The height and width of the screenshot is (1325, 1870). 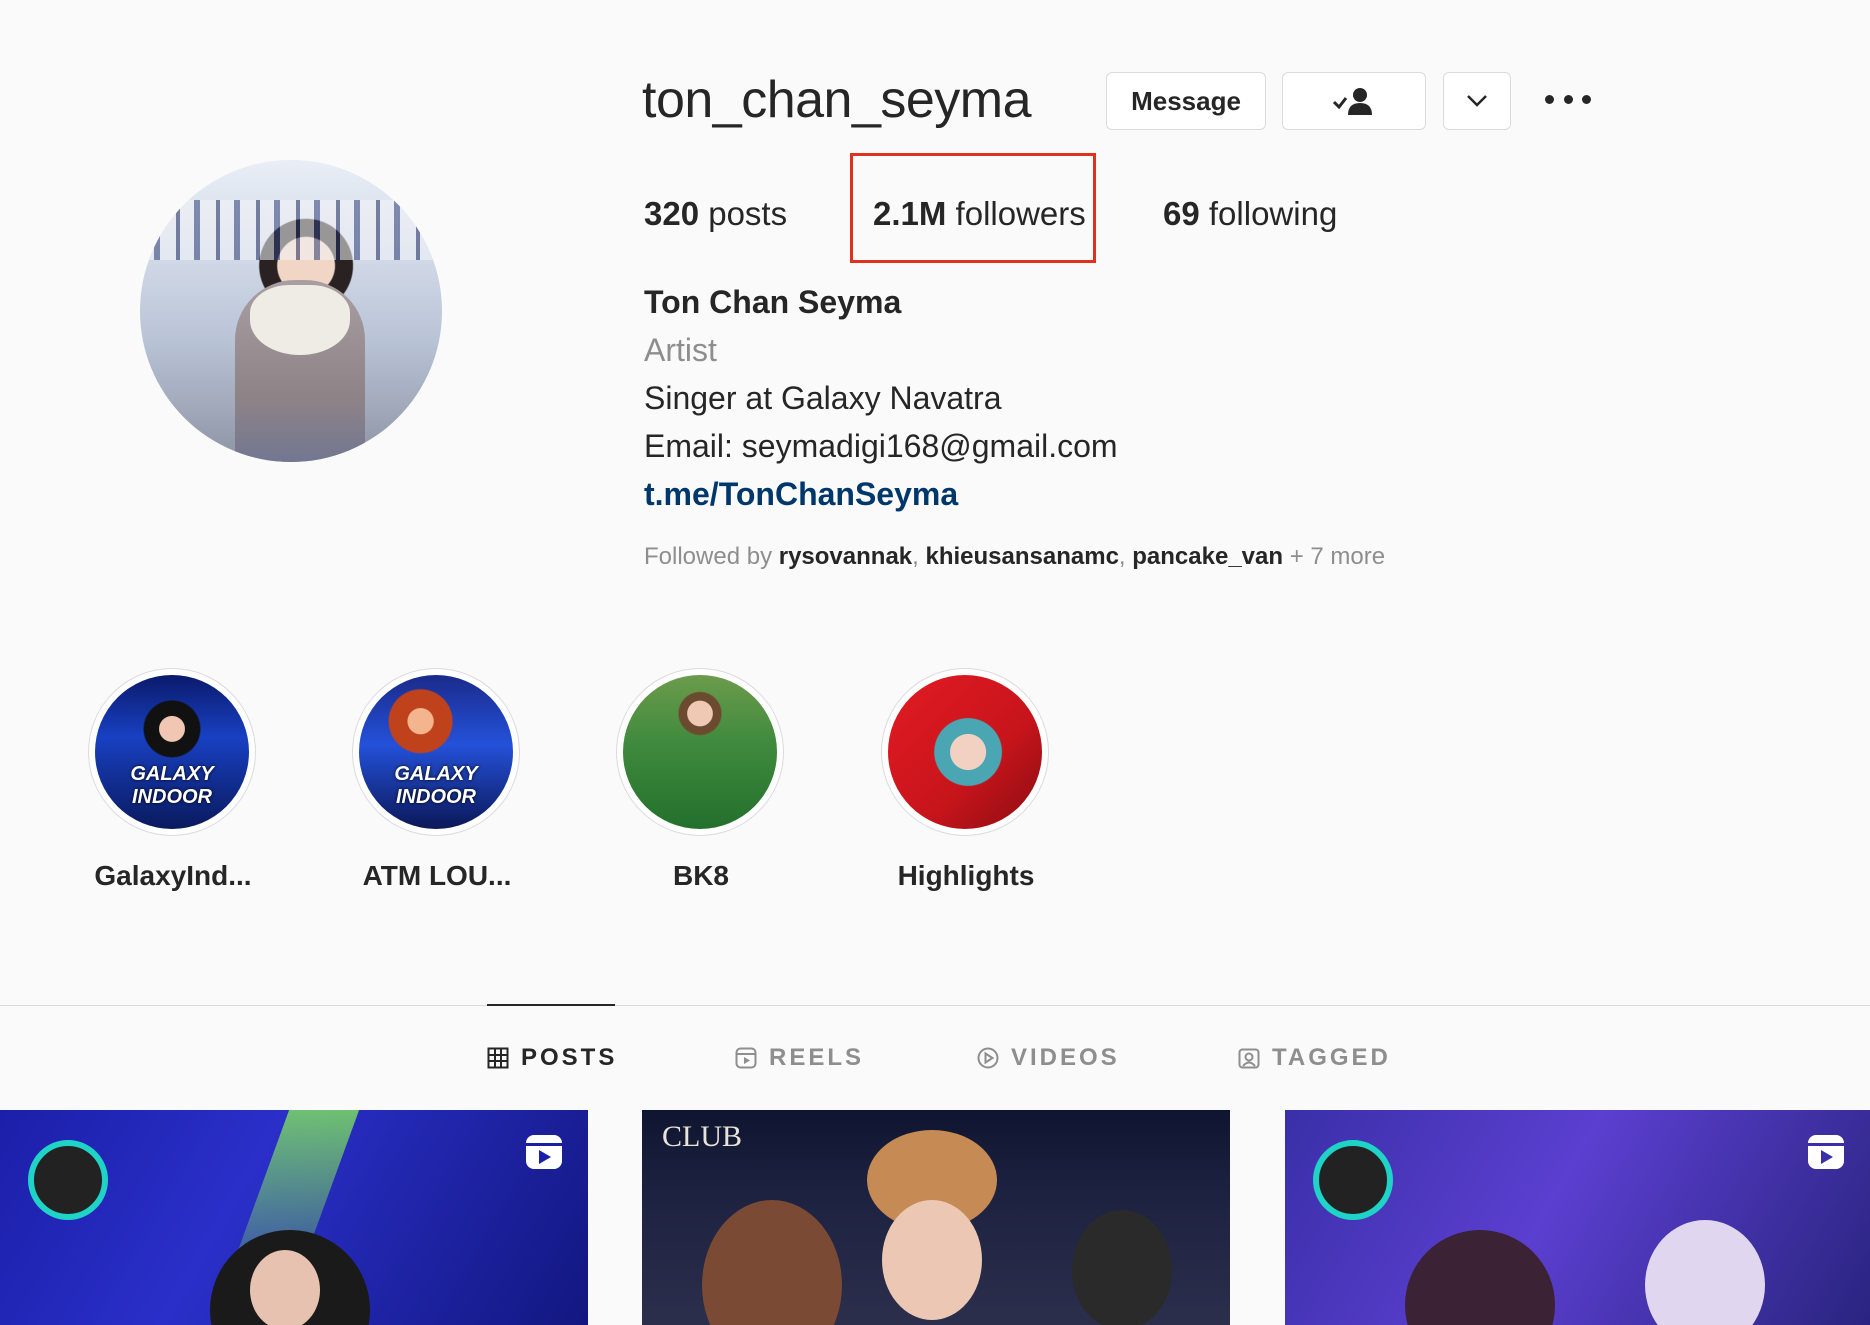 What do you see at coordinates (1249, 1058) in the screenshot?
I see `tagged-icon` at bounding box center [1249, 1058].